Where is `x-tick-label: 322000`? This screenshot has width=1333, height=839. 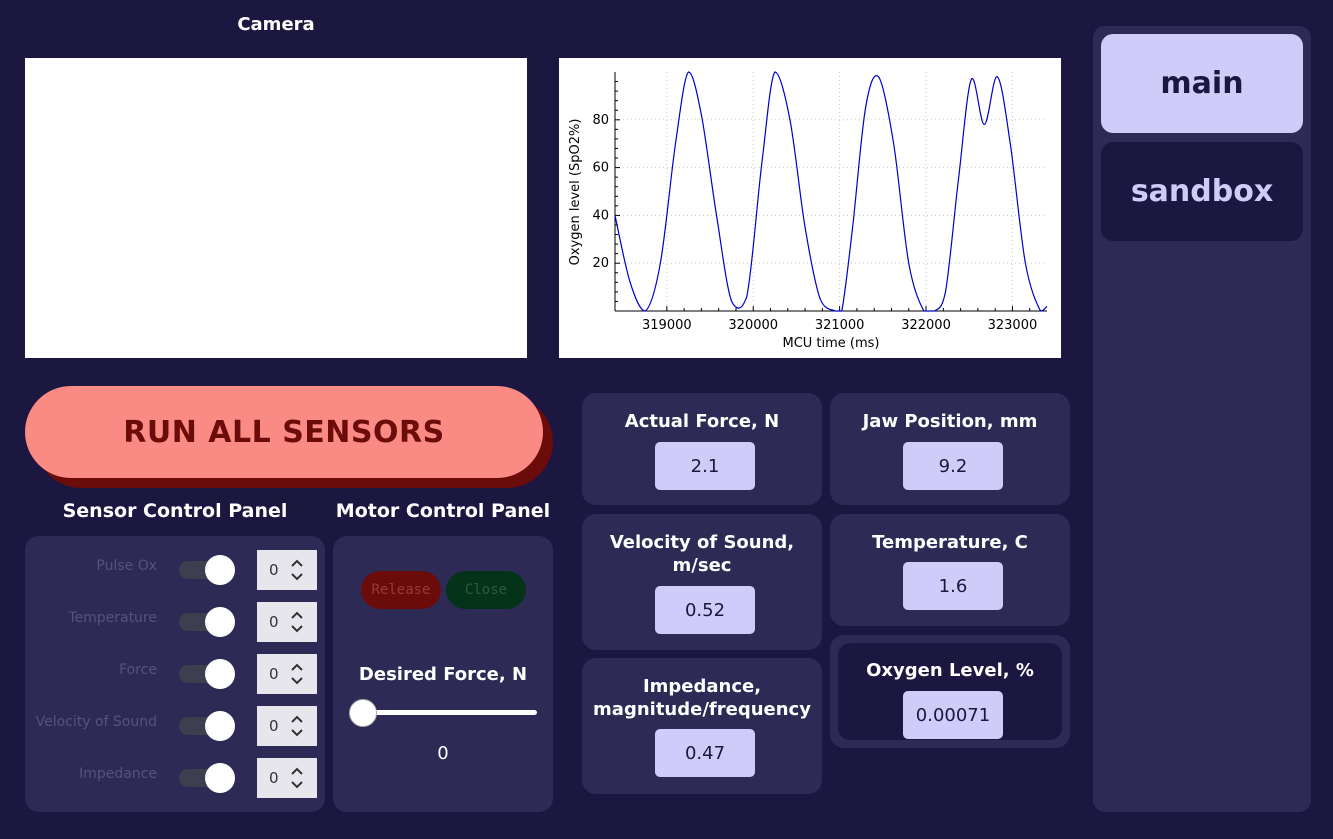
x-tick-label: 322000 is located at coordinates (926, 325).